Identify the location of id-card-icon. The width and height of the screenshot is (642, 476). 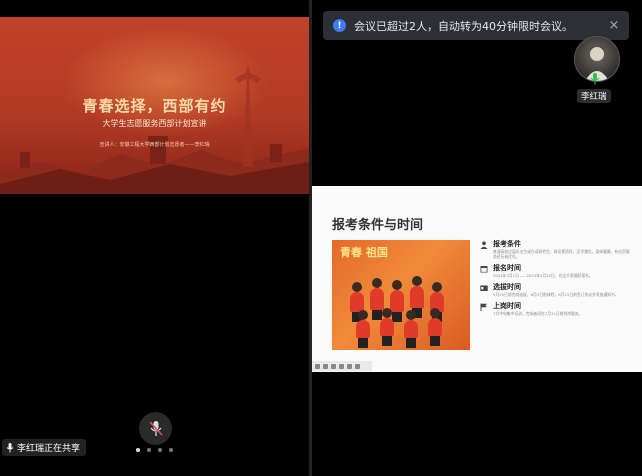
(484, 288).